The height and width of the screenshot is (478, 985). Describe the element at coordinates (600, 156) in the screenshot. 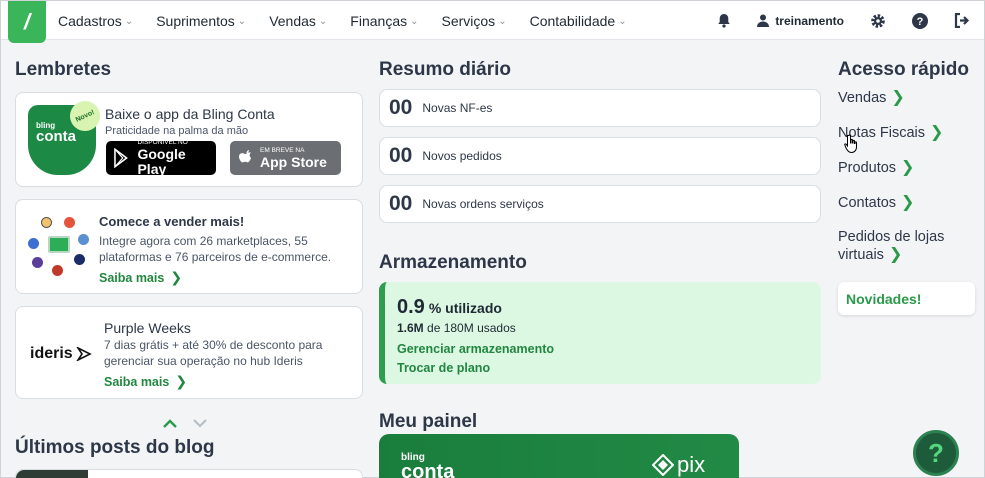

I see `resumo-pedidos-card: 00 Novos pedidos` at that location.